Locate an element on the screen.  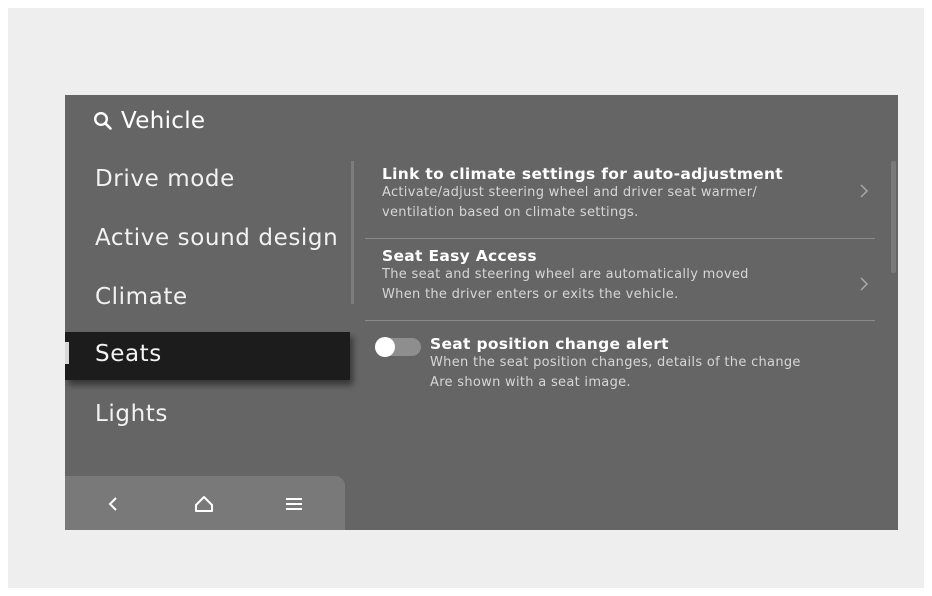
bottom-nav-bar is located at coordinates (205, 503).